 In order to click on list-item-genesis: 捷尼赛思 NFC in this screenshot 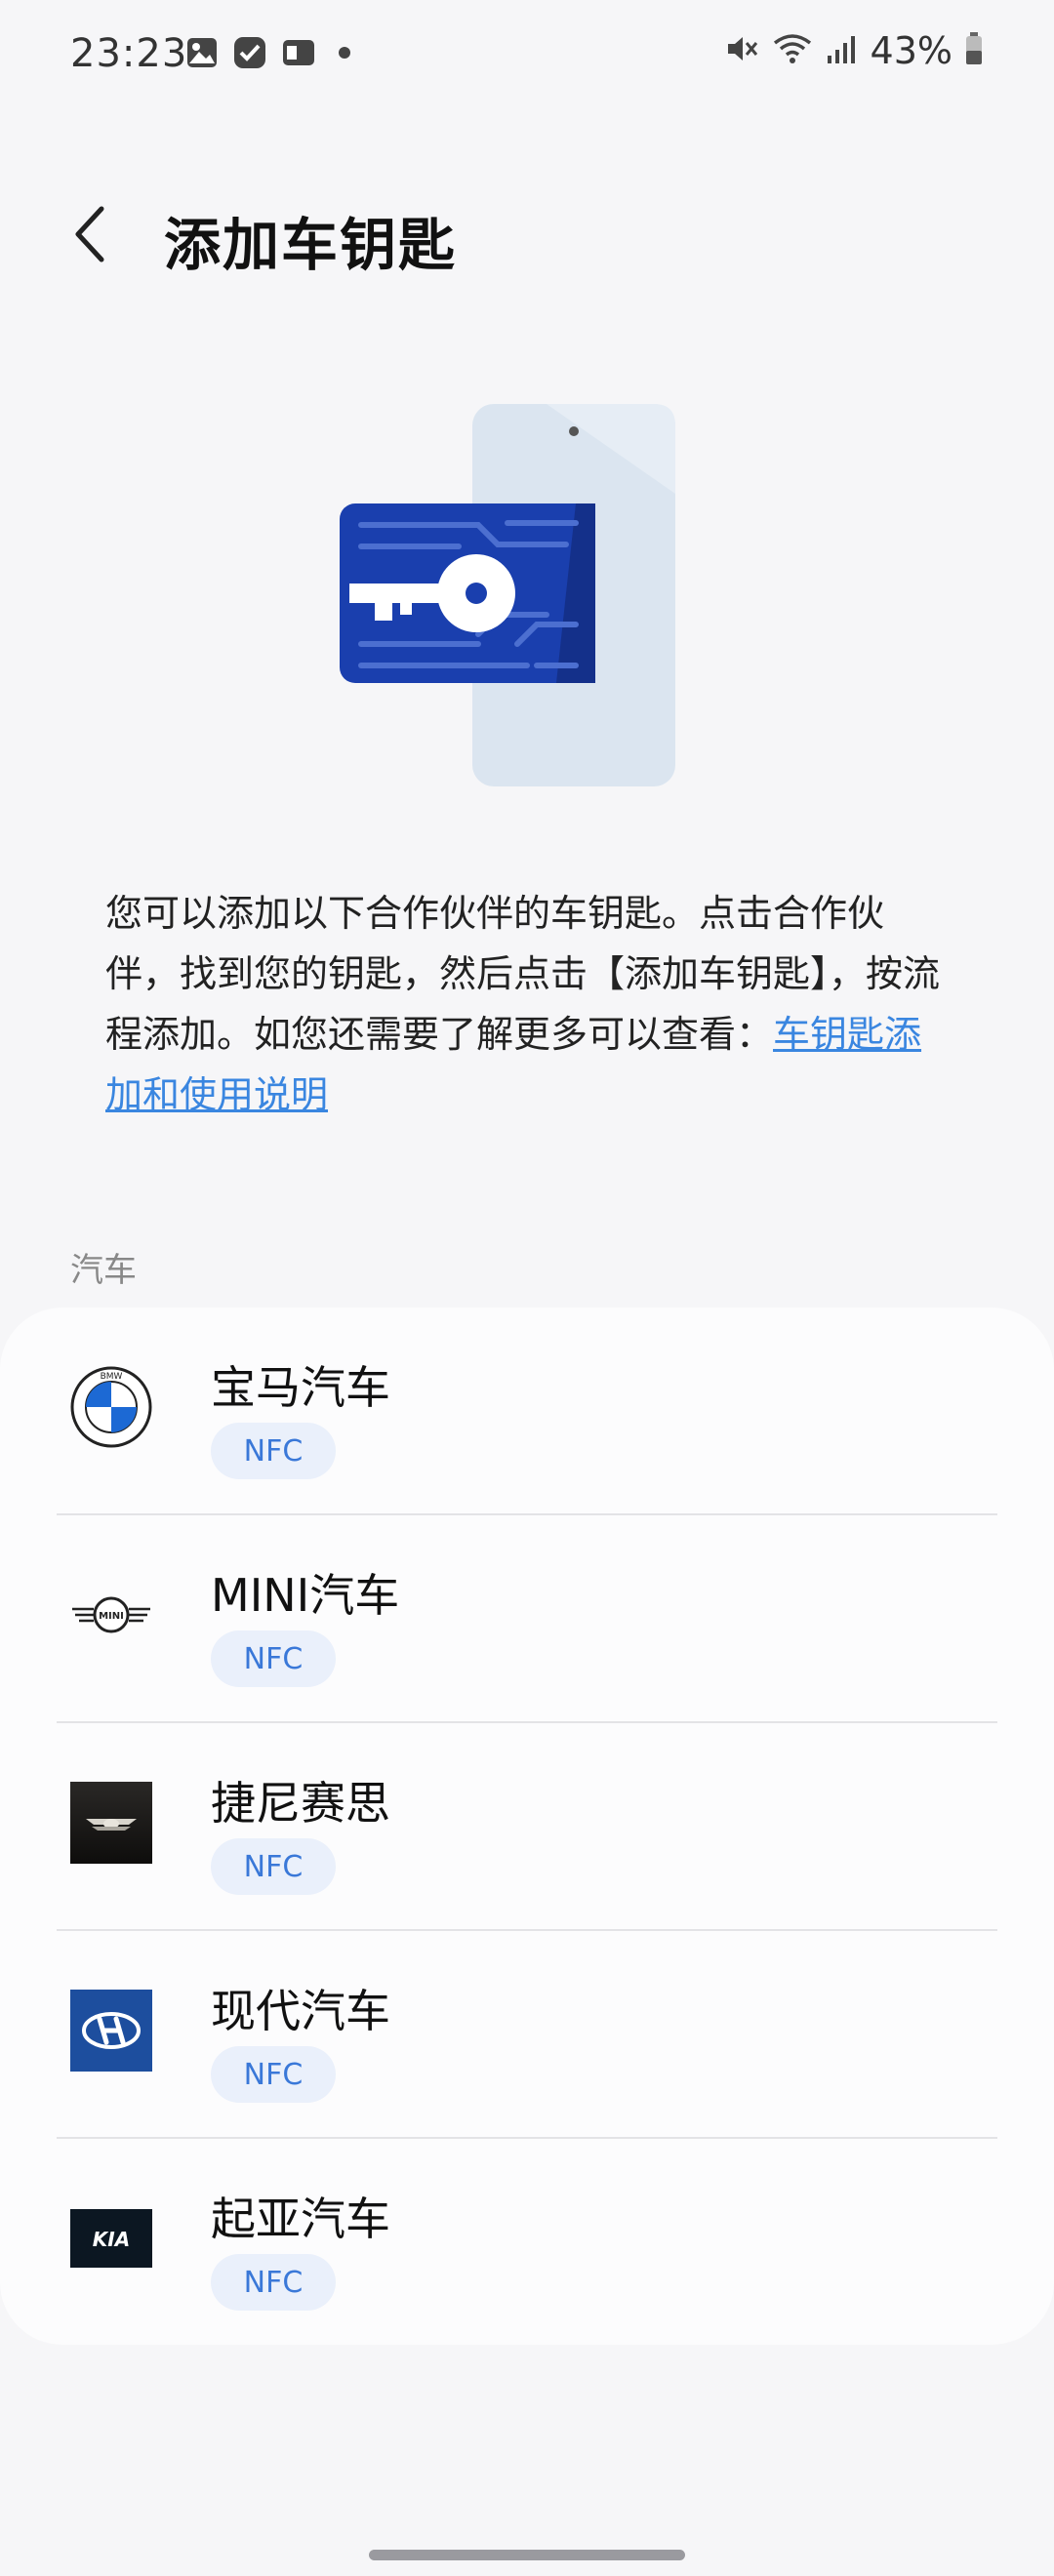, I will do `click(527, 1826)`.